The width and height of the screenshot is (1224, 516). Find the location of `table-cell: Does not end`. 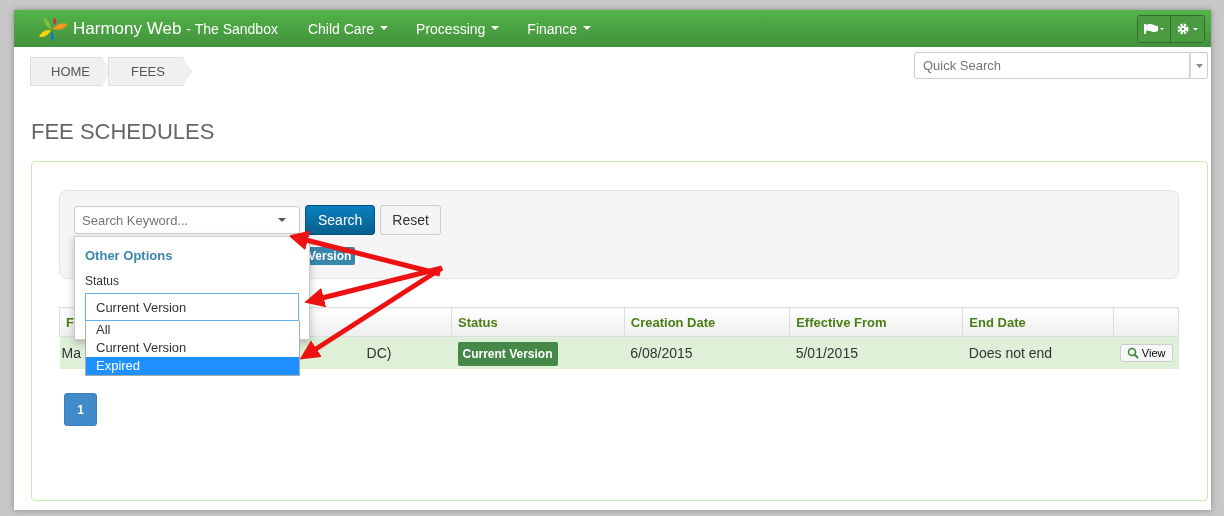

table-cell: Does not end is located at coordinates (1038, 352).